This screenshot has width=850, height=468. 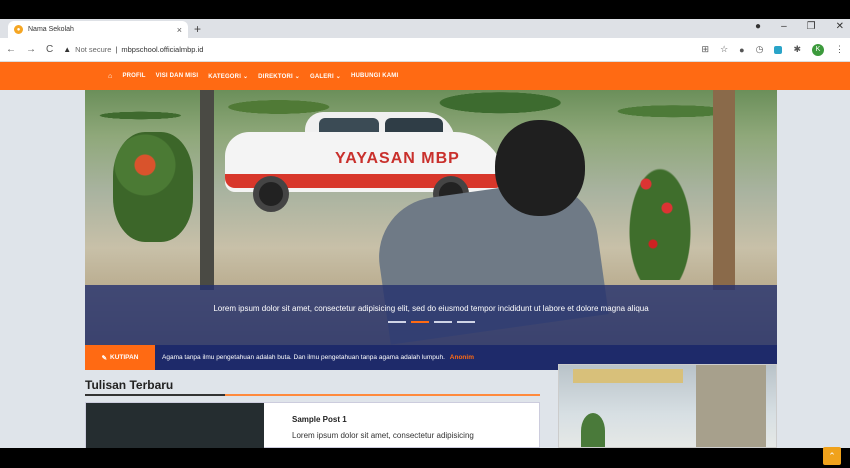 I want to click on nav-item-visi-misi: VISI DAN MISI, so click(x=177, y=76).